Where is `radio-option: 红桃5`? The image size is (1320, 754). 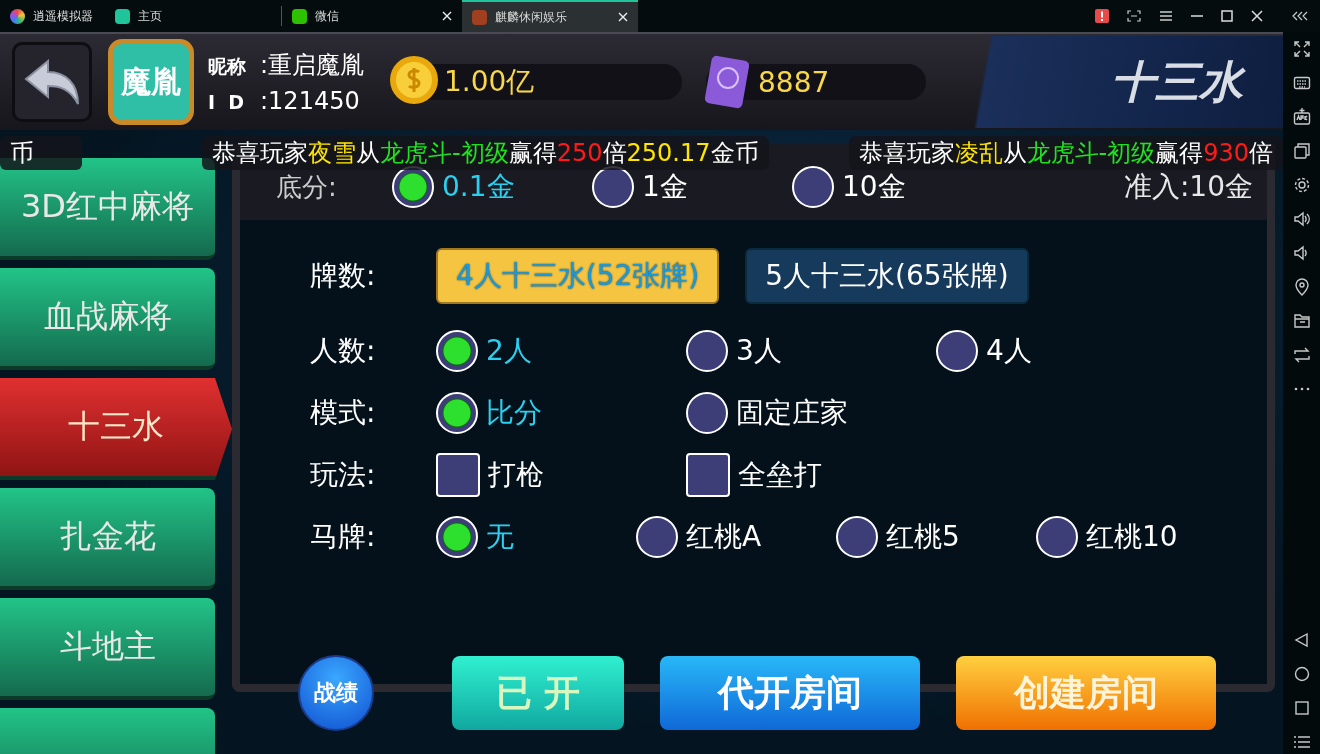
radio-option: 红桃5 is located at coordinates (936, 537).